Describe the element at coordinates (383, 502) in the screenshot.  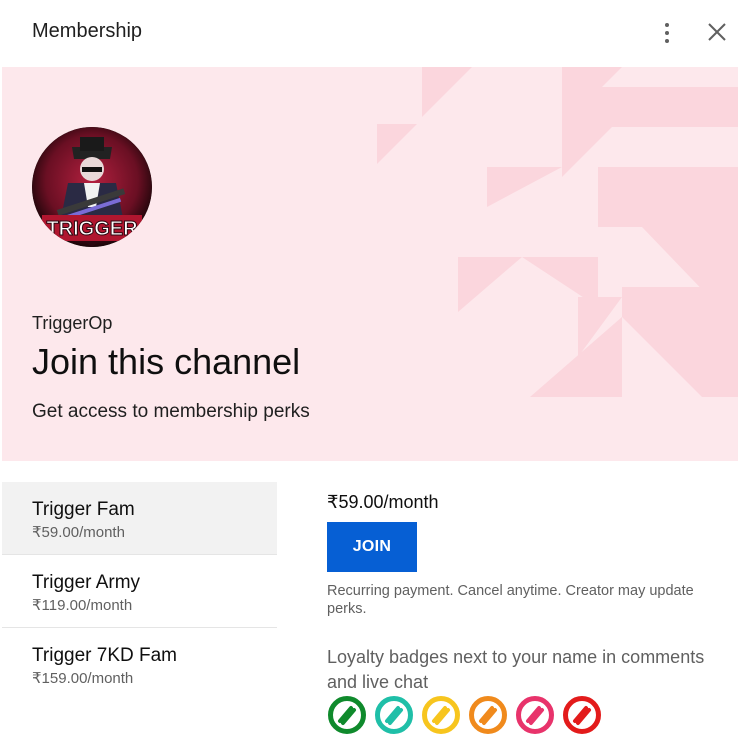
I see `detail-price: ₹59.00/month` at that location.